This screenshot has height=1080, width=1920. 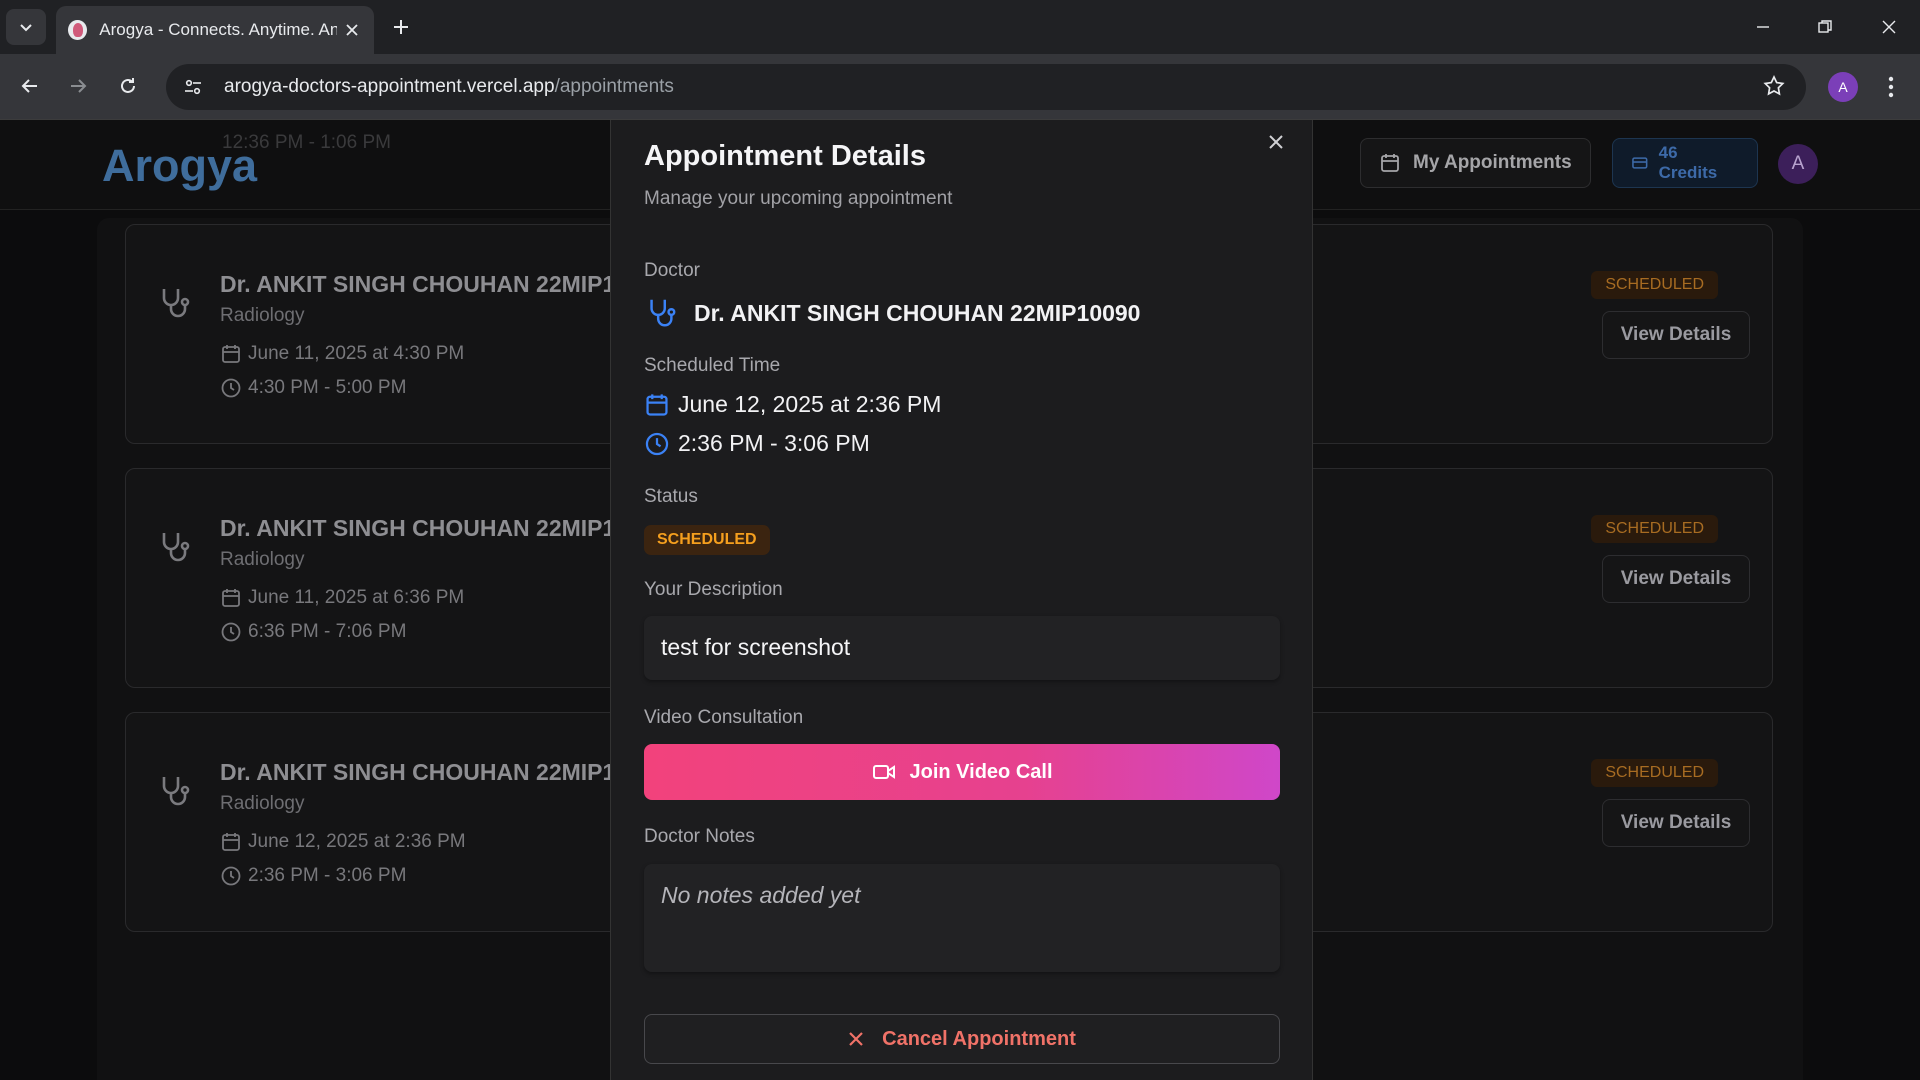 What do you see at coordinates (1688, 162) in the screenshot?
I see `credits-label: 46 Credits` at bounding box center [1688, 162].